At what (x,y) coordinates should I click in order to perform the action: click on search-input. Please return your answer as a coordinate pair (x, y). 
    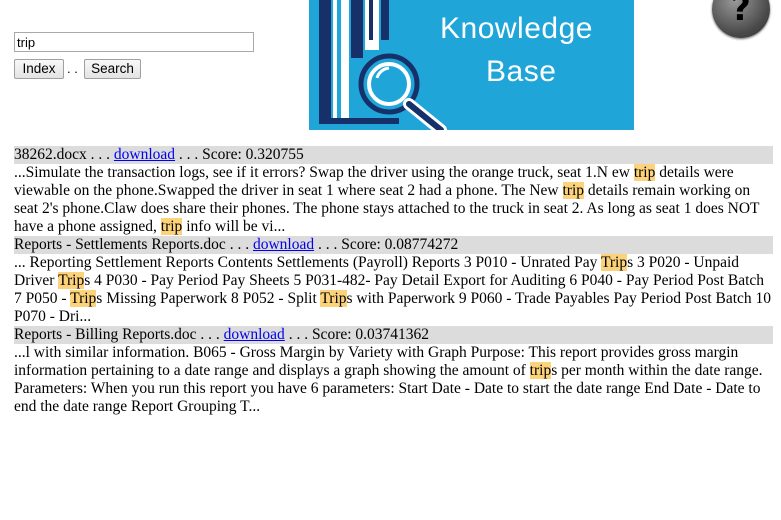
    Looking at the image, I should click on (134, 42).